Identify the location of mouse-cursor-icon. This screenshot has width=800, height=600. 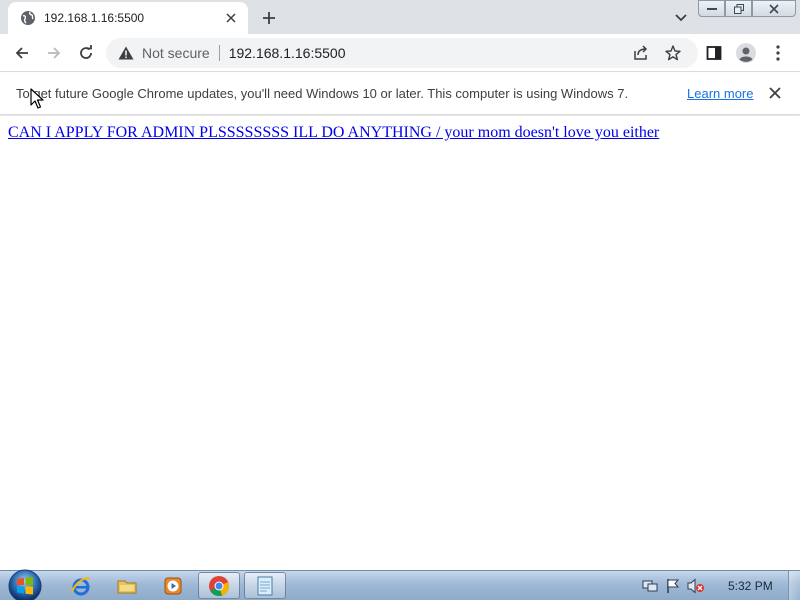
(37, 99).